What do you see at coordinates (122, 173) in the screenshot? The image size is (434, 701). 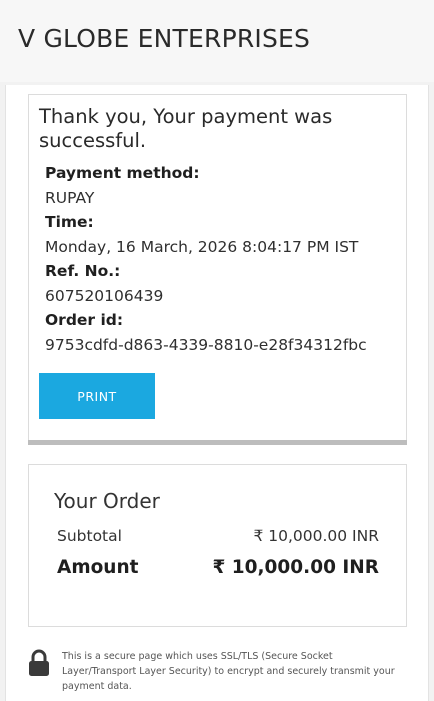 I see `payment-method-label: Payment method:` at bounding box center [122, 173].